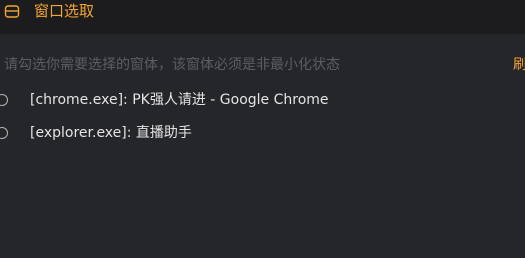  I want to click on instruction-text: 请勾选你需要选择的窗体，该窗体必须是非最小化状态, so click(172, 65).